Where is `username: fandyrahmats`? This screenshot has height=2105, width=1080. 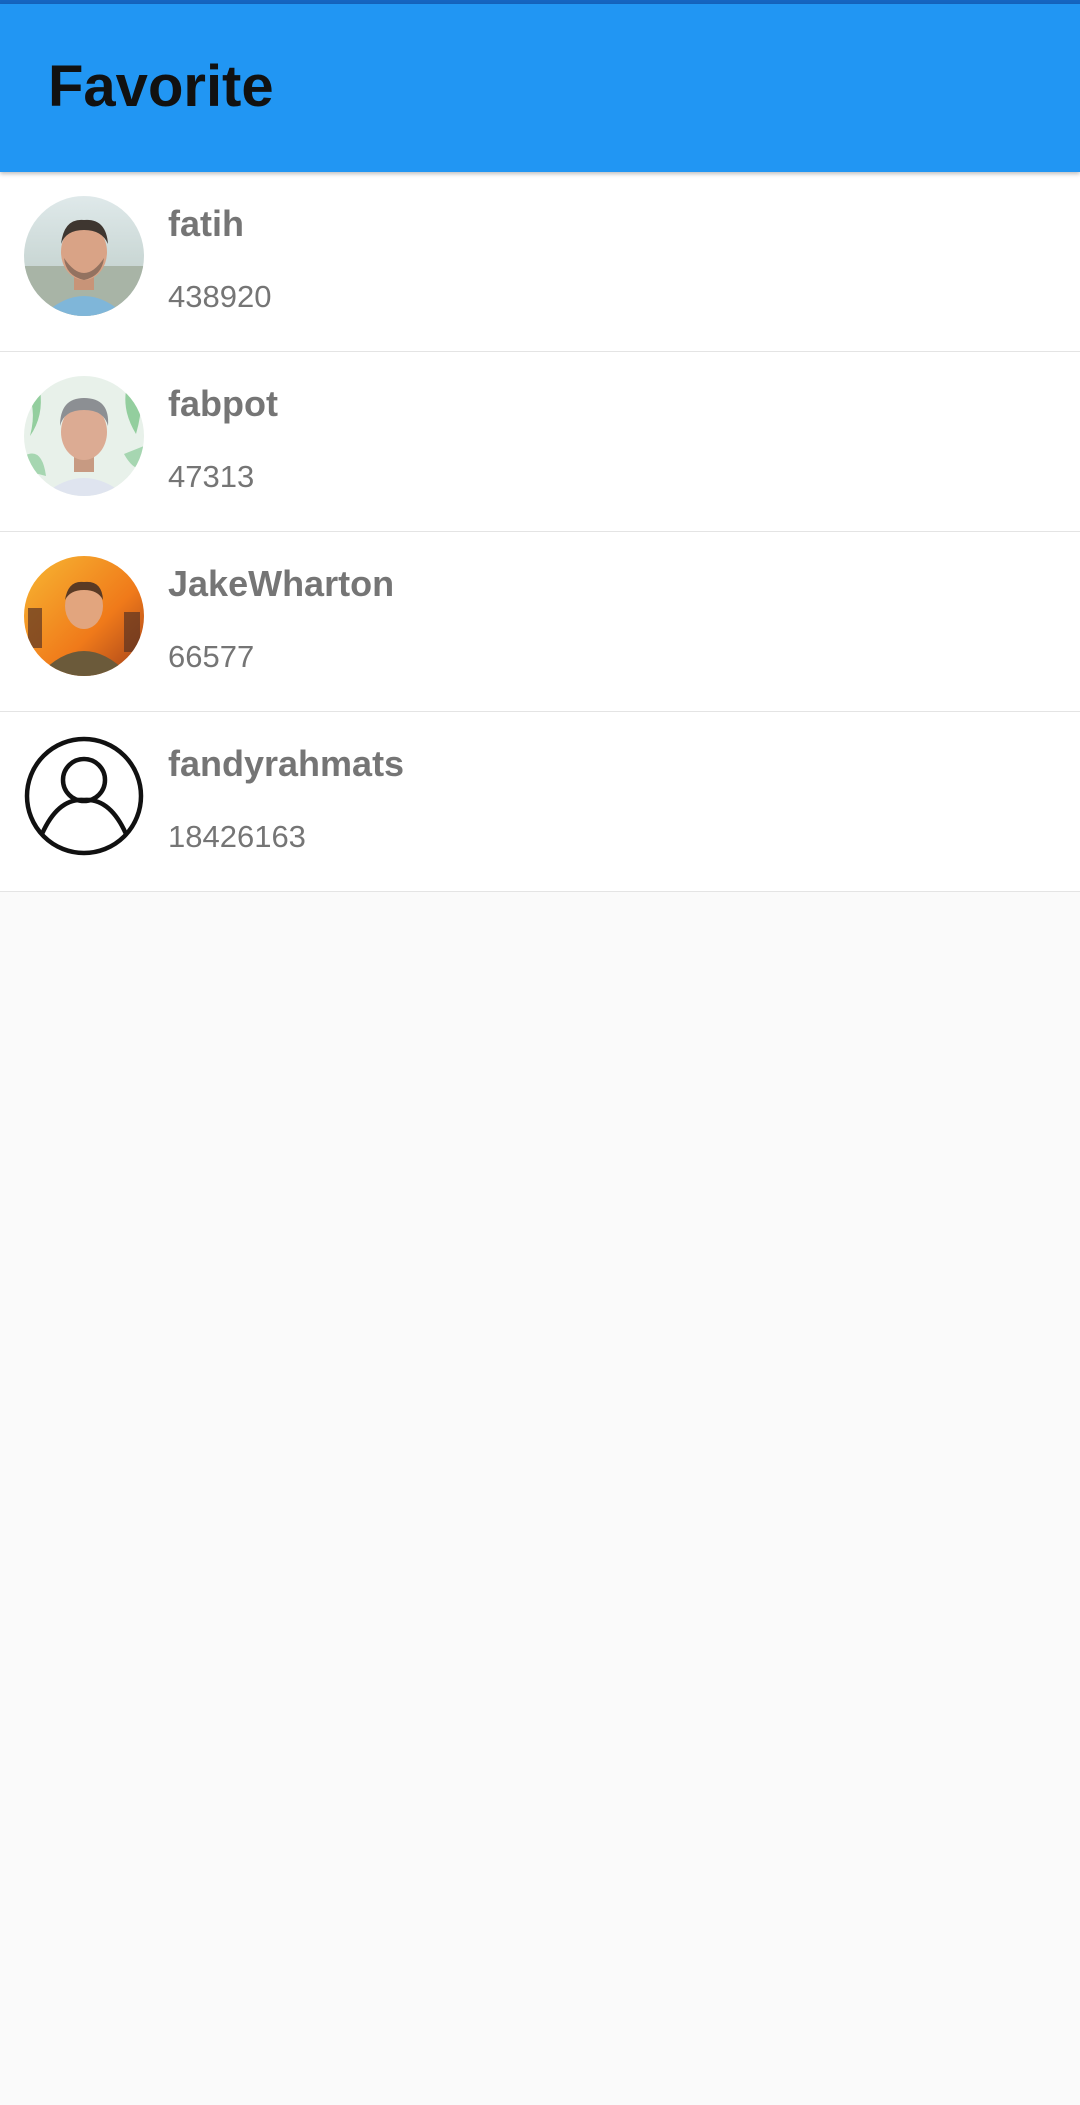
username: fandyrahmats is located at coordinates (286, 763).